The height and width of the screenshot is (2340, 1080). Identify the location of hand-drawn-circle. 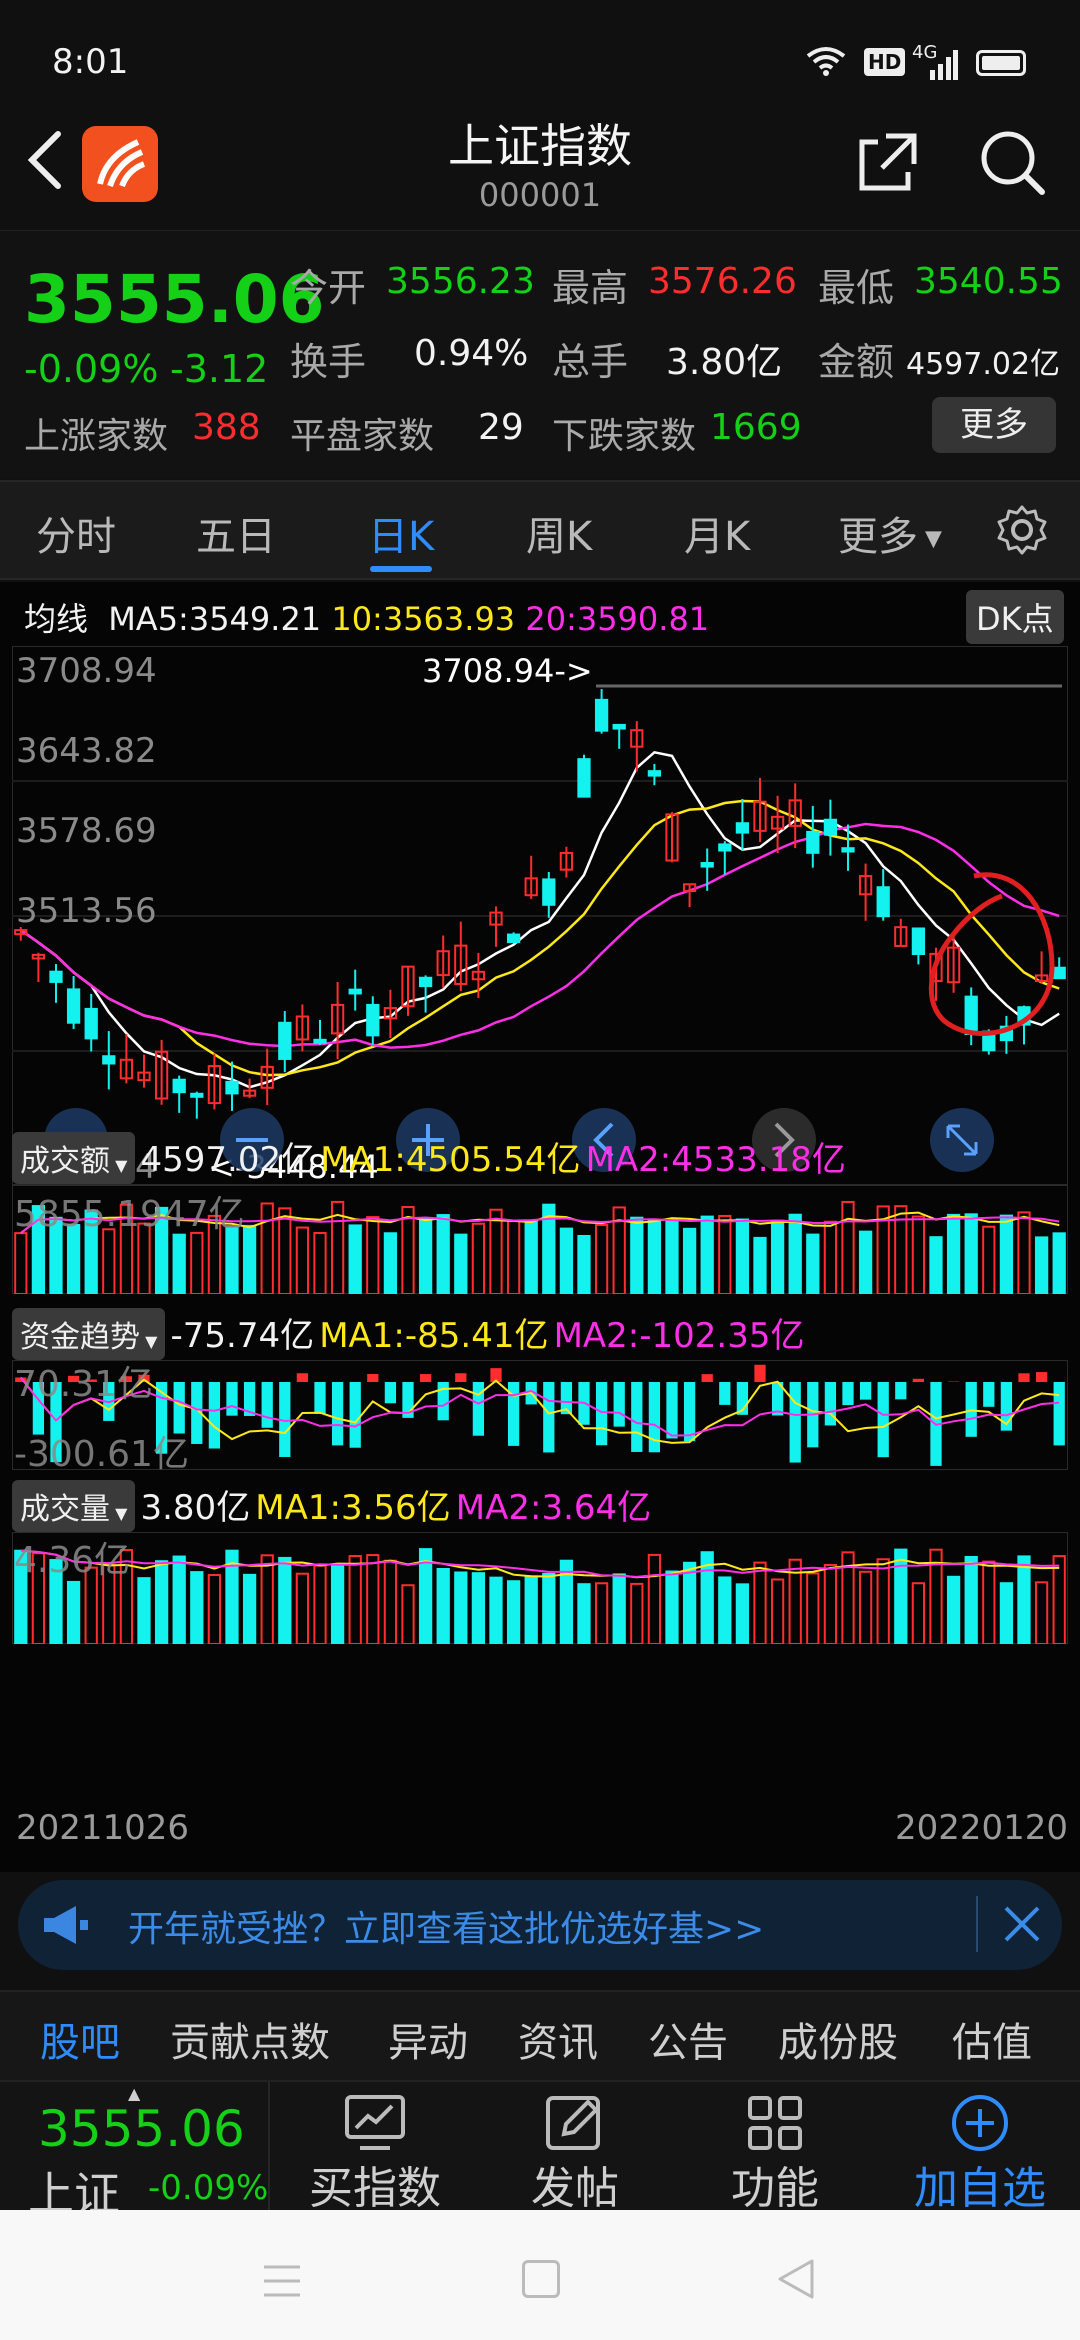
(991, 954).